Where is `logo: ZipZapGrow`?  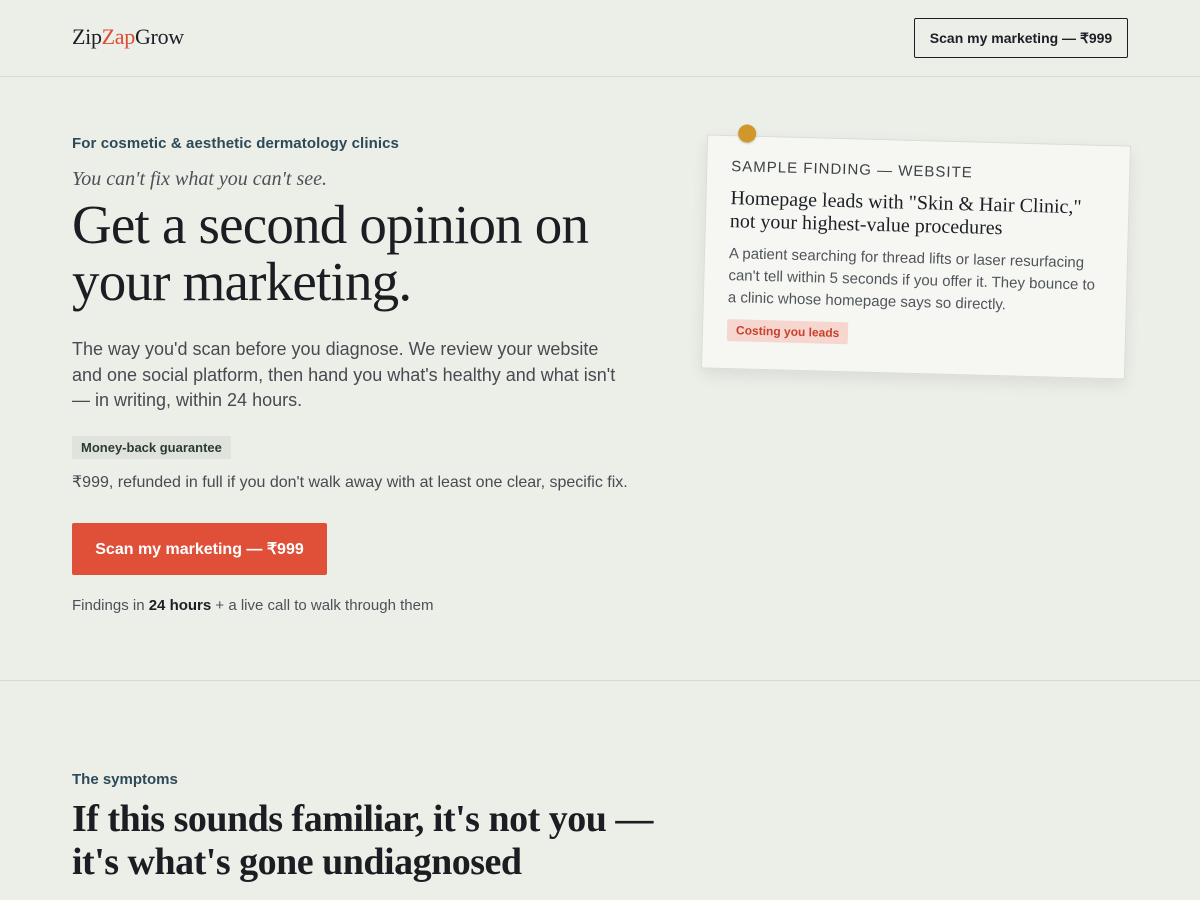
logo: ZipZapGrow is located at coordinates (128, 37).